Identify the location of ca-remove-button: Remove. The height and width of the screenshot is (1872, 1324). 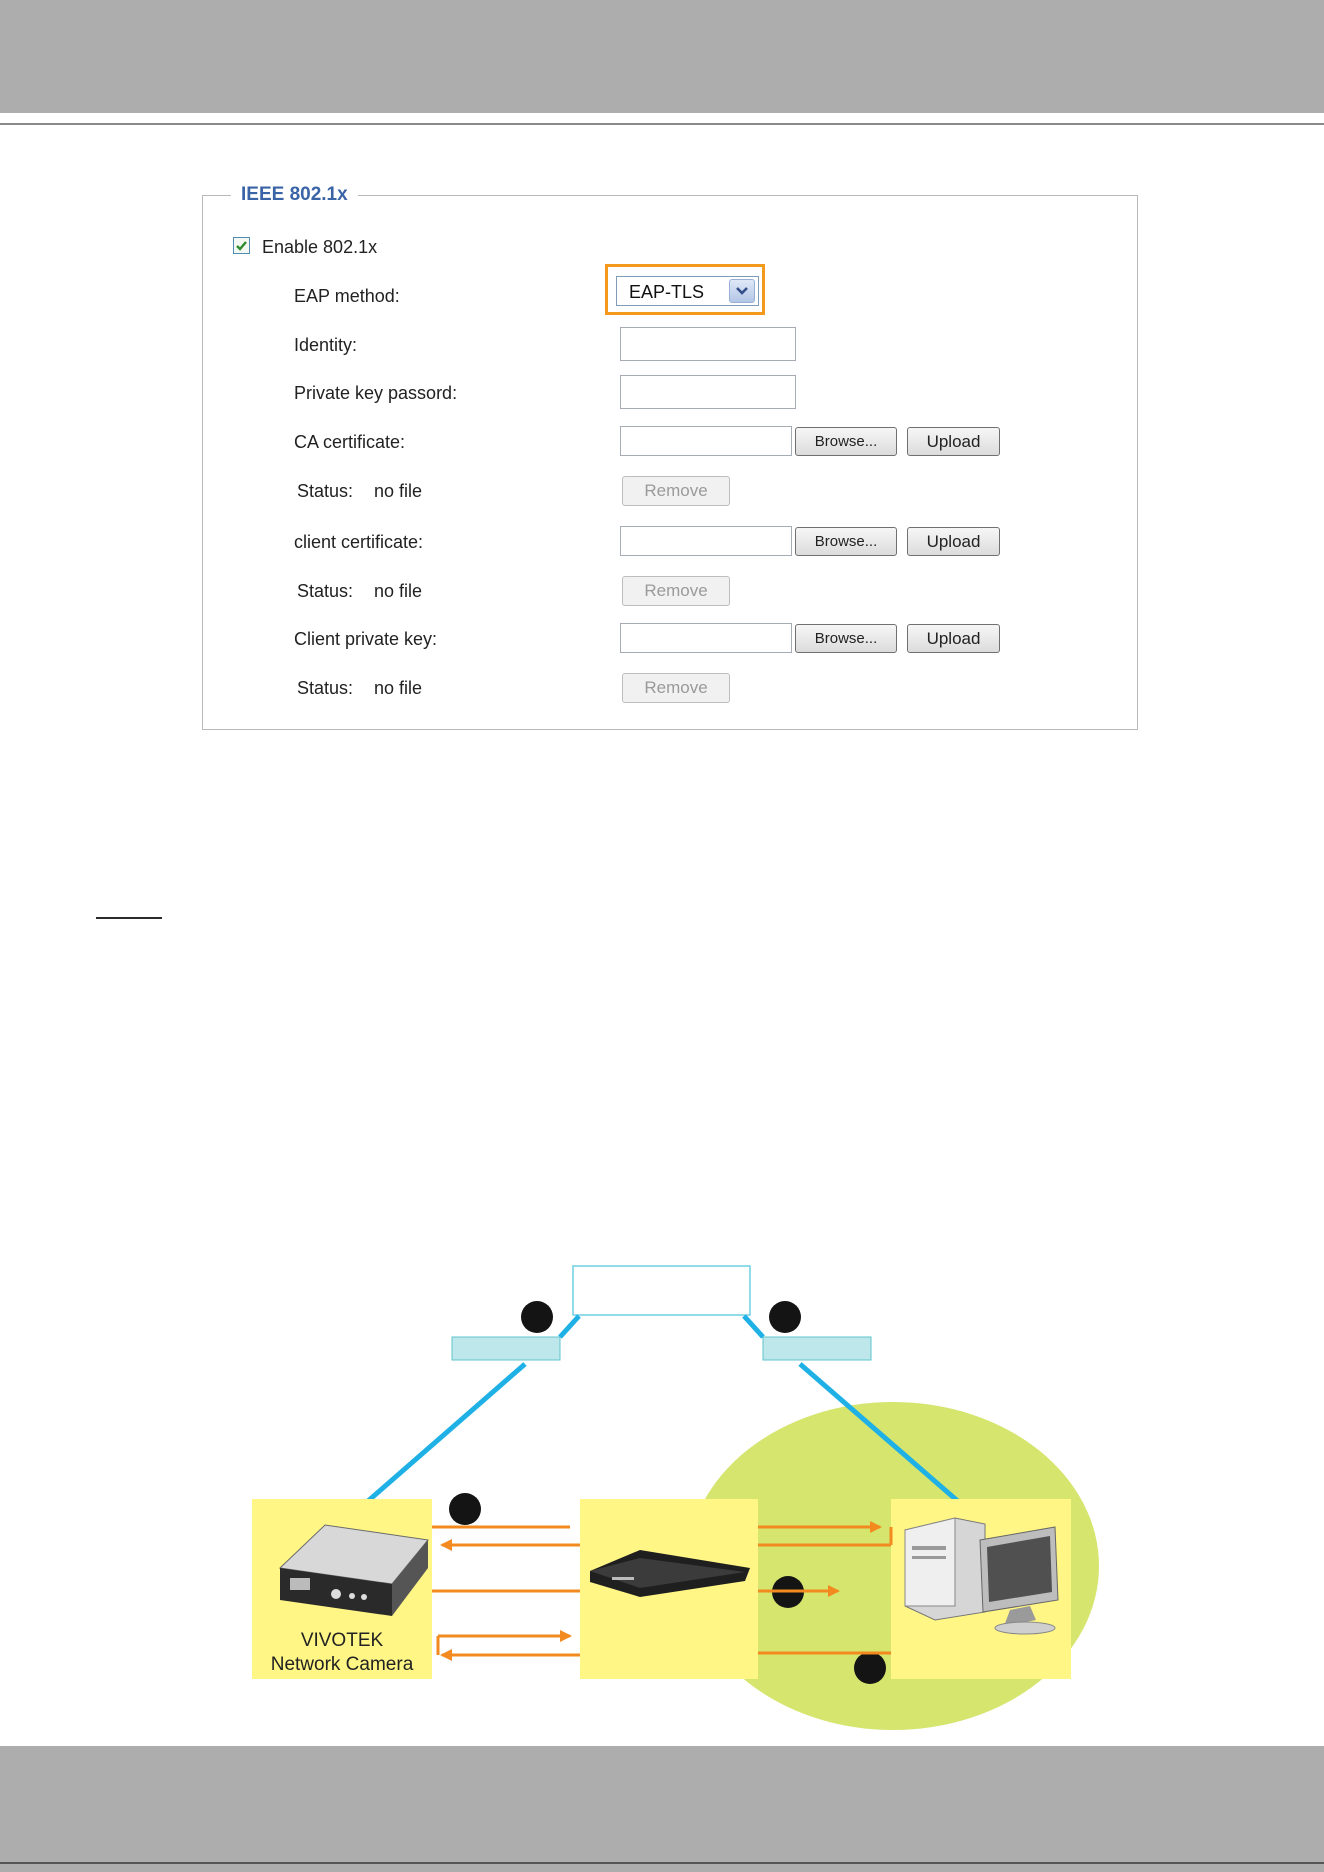
(676, 491).